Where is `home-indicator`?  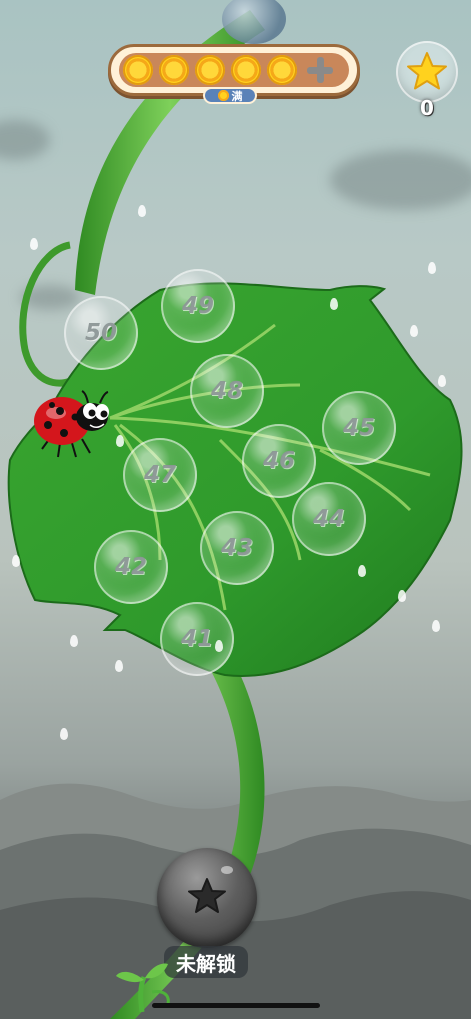
home-indicator is located at coordinates (236, 1005).